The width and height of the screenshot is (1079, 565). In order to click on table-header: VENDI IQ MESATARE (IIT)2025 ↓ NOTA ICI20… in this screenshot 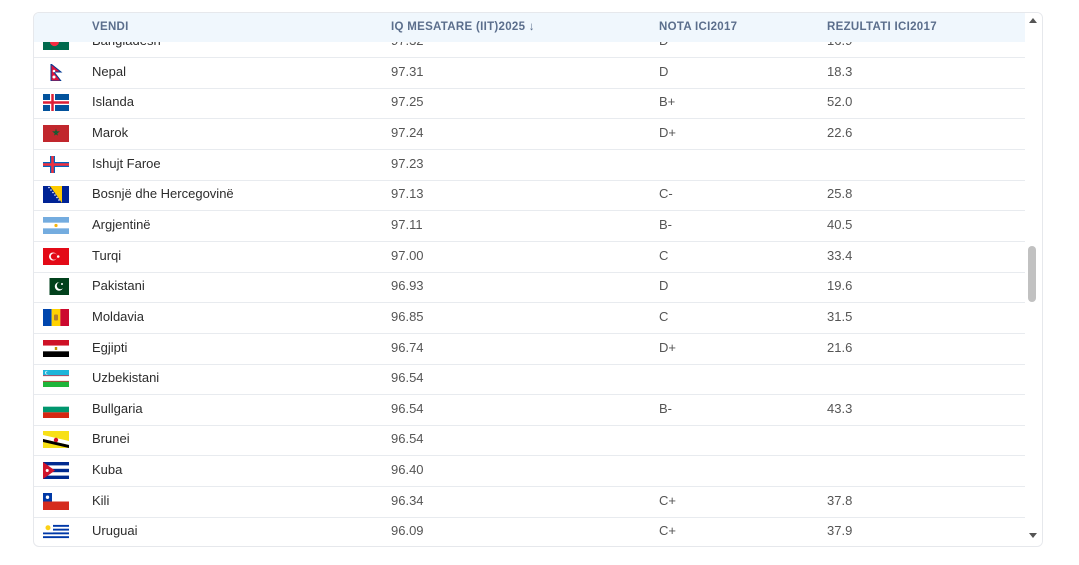, I will do `click(529, 27)`.